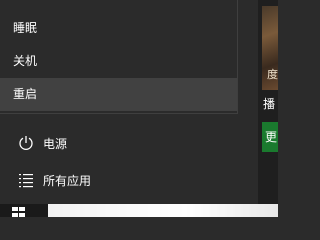 The width and height of the screenshot is (320, 240). I want to click on power-label: 电源, so click(55, 143).